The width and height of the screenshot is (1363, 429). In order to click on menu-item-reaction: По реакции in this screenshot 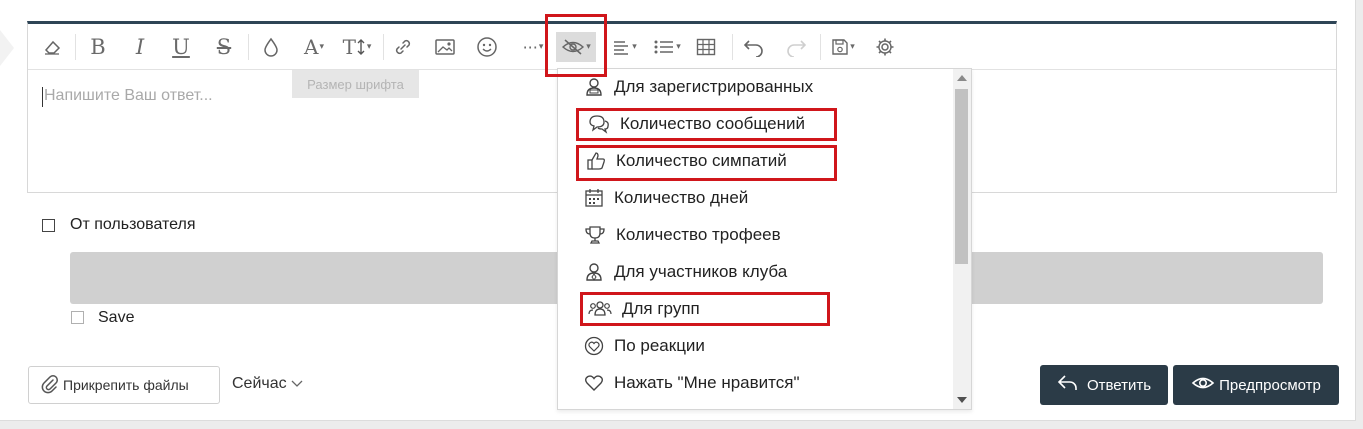, I will do `click(644, 346)`.